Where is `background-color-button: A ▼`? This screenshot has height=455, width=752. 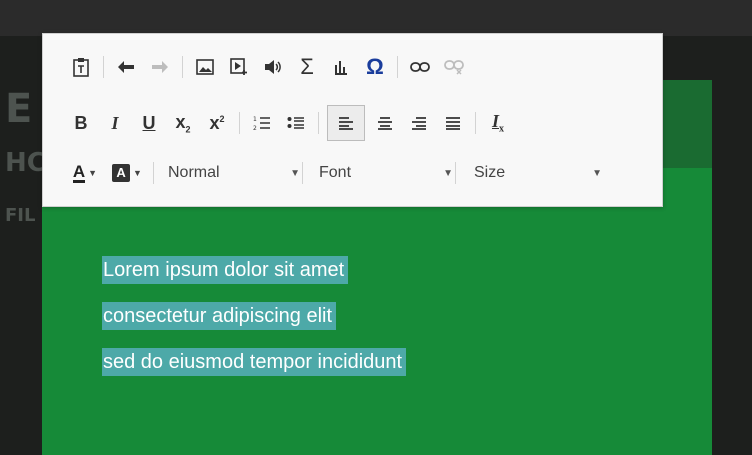 background-color-button: A ▼ is located at coordinates (127, 173).